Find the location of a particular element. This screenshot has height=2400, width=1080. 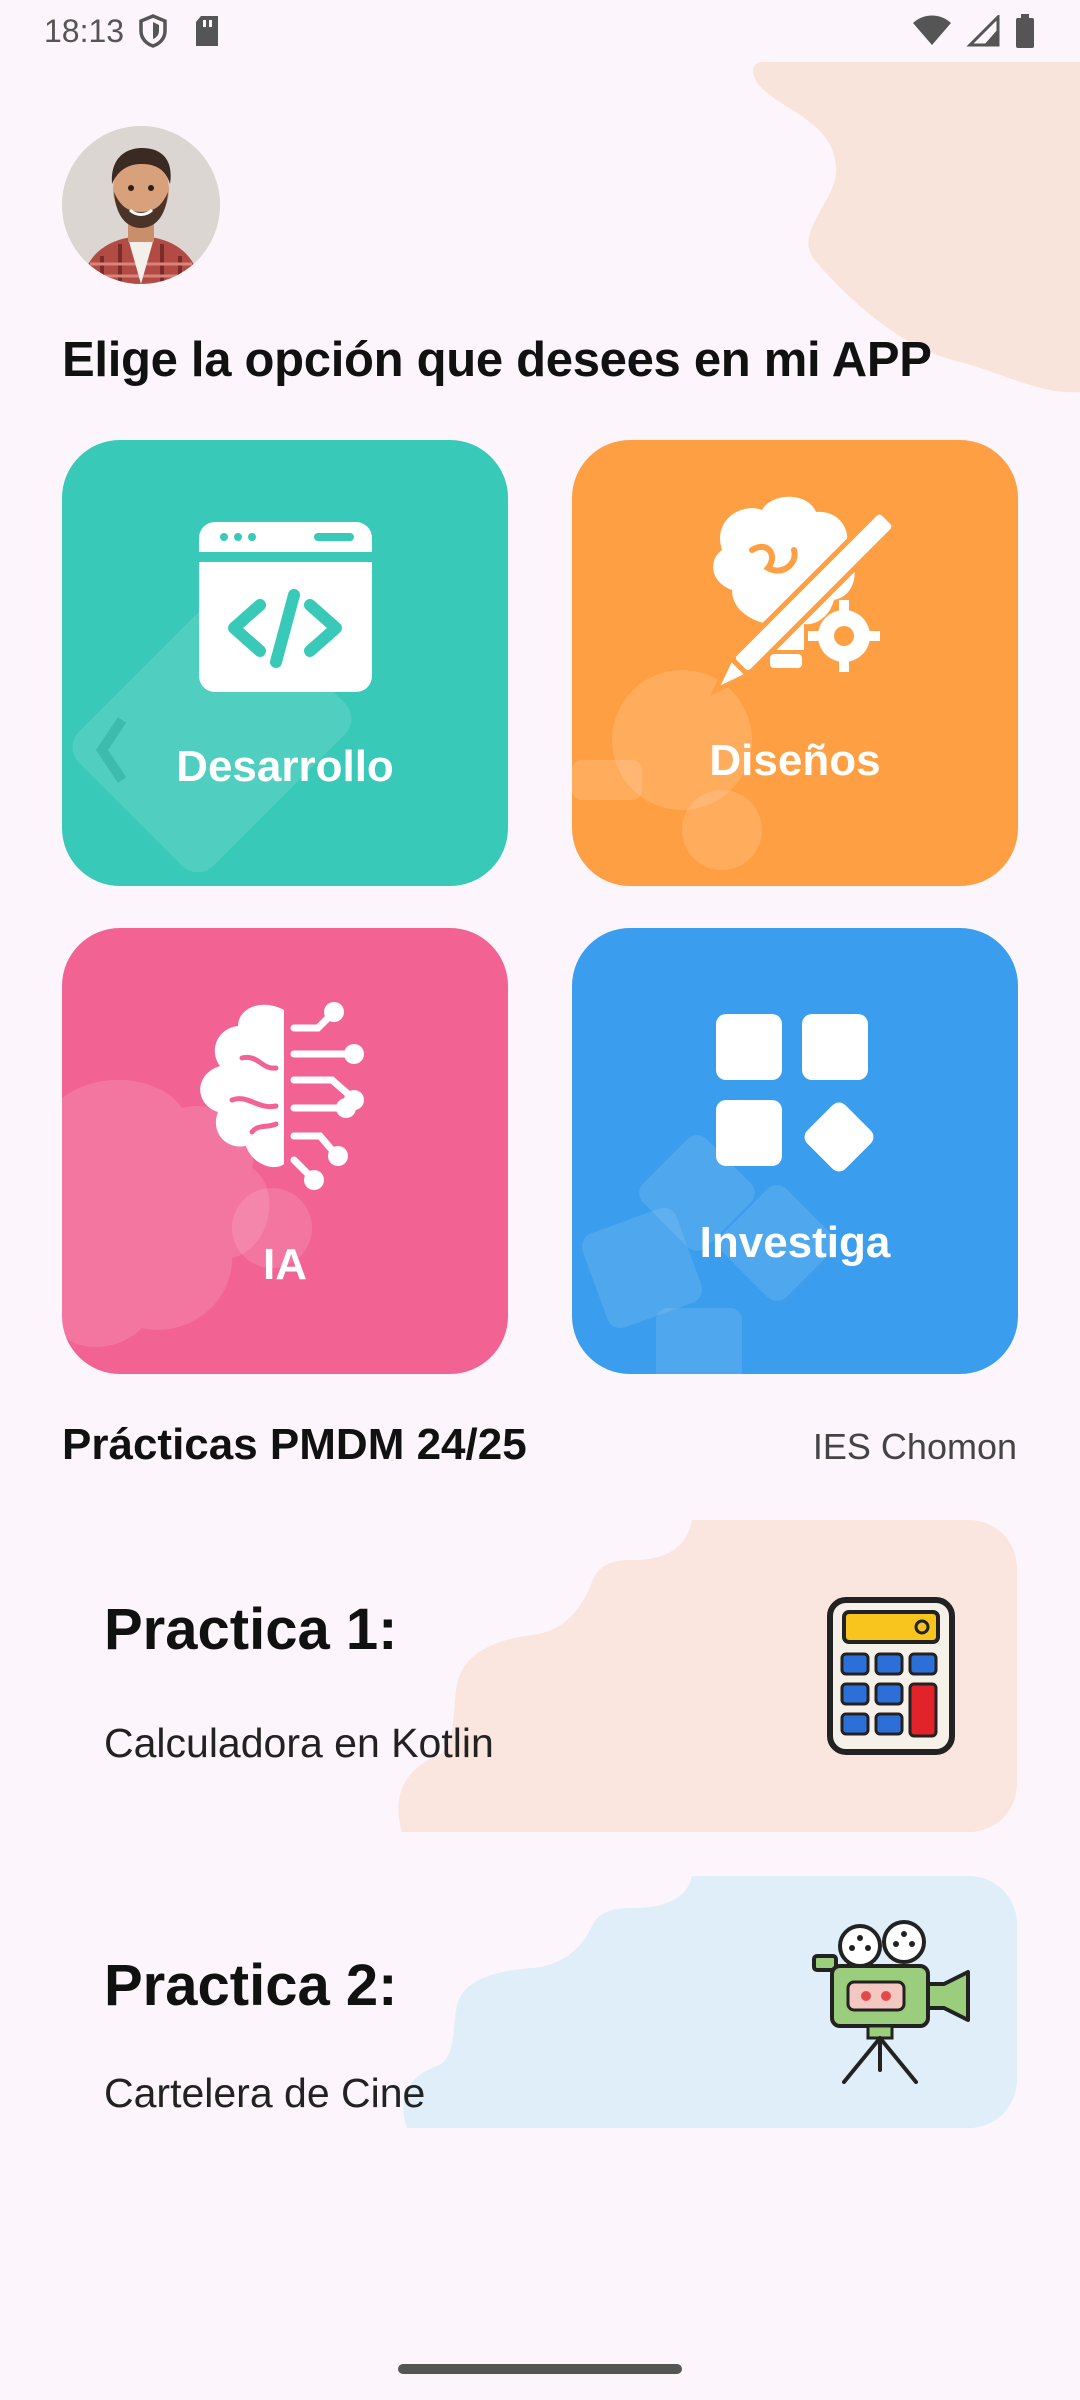

tile-label: Desarrollo is located at coordinates (285, 766).